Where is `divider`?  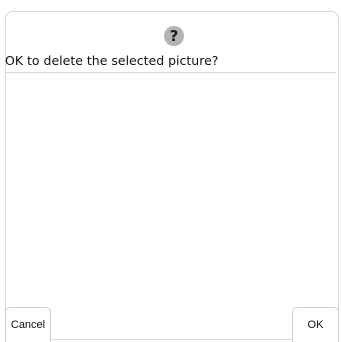
divider is located at coordinates (170, 72).